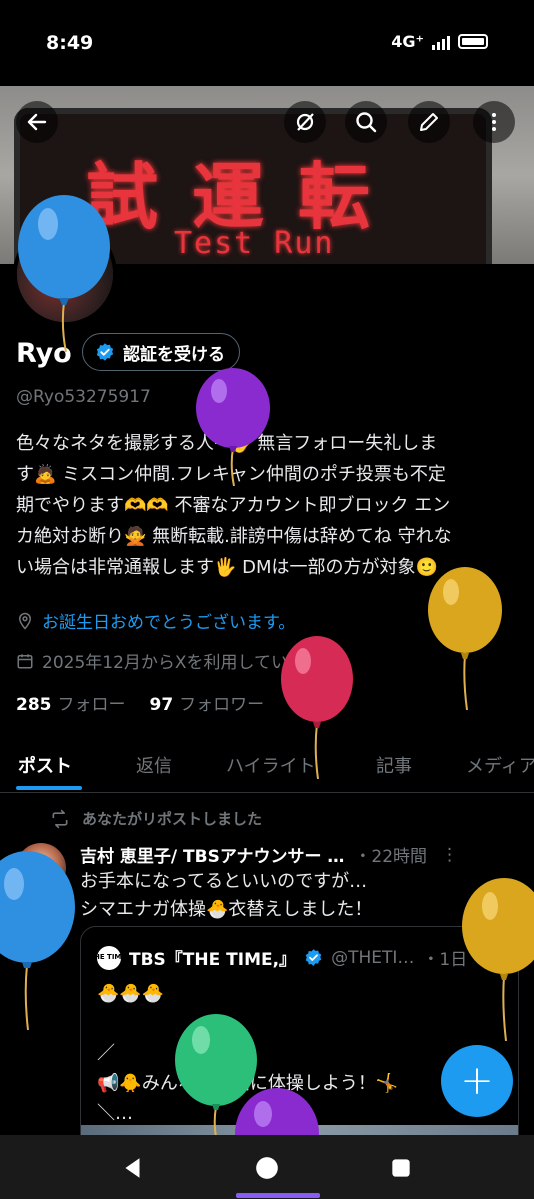 This screenshot has height=1199, width=534. What do you see at coordinates (25, 660) in the screenshot?
I see `calendar-icon` at bounding box center [25, 660].